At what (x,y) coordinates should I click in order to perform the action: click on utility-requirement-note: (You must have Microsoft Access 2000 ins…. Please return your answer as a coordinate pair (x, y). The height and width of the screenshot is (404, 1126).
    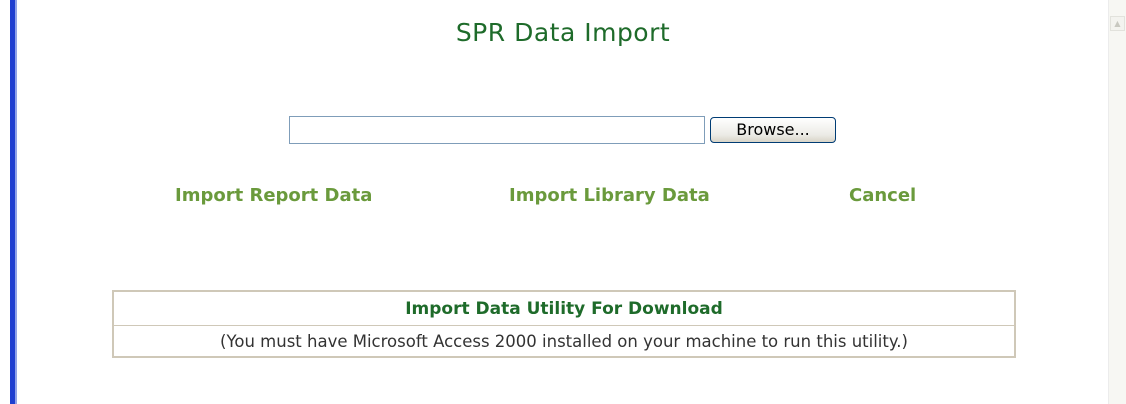
    Looking at the image, I should click on (564, 341).